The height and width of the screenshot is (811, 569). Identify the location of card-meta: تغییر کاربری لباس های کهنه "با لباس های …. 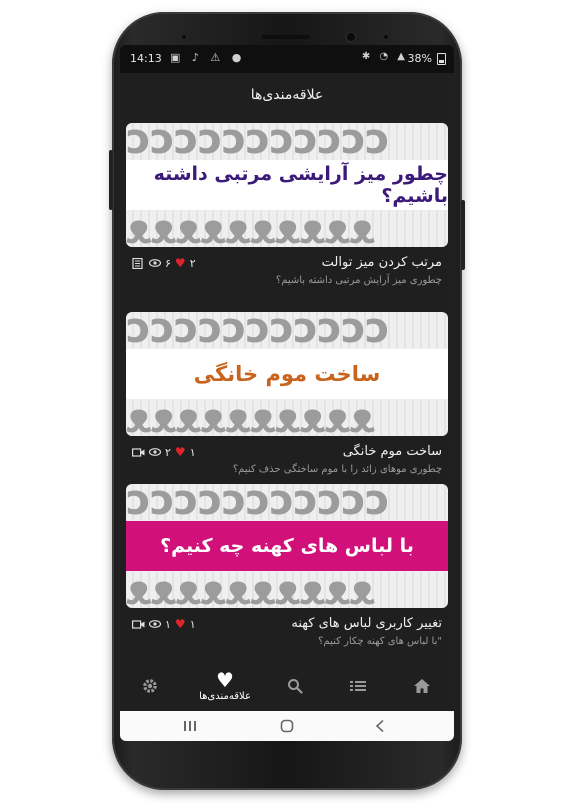
(287, 634).